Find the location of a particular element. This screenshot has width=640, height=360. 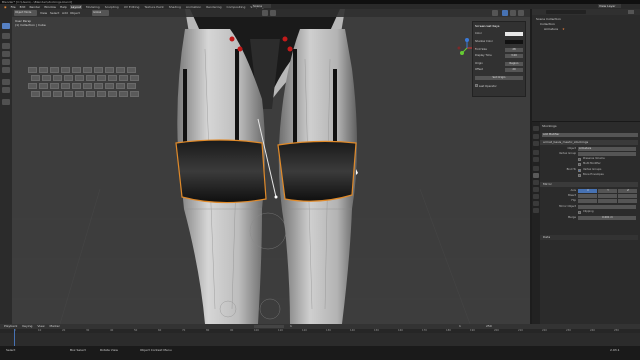

timeline-tick-label: 10 is located at coordinates (40, 330).